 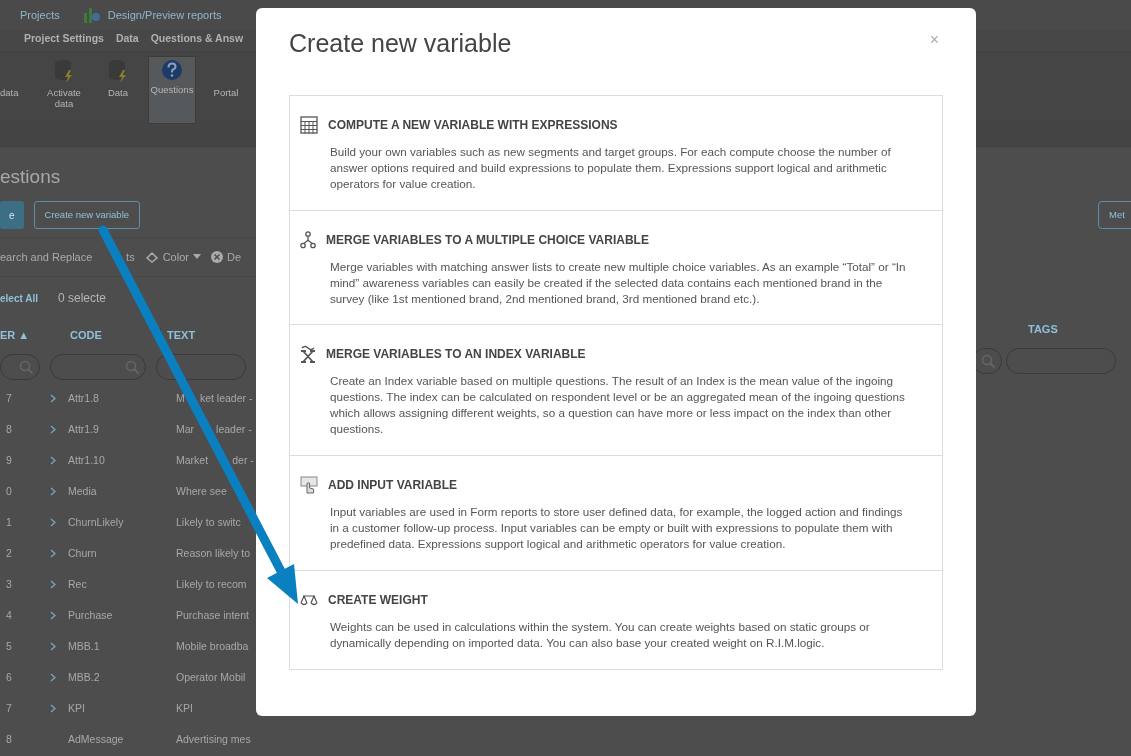 What do you see at coordinates (600, 634) in the screenshot?
I see `option-description: Weights can be used in calculations within the system. You can create weights based on static groups or dynamically depending on imported data. You can also base your created weight on R.I.M.logic.` at bounding box center [600, 634].